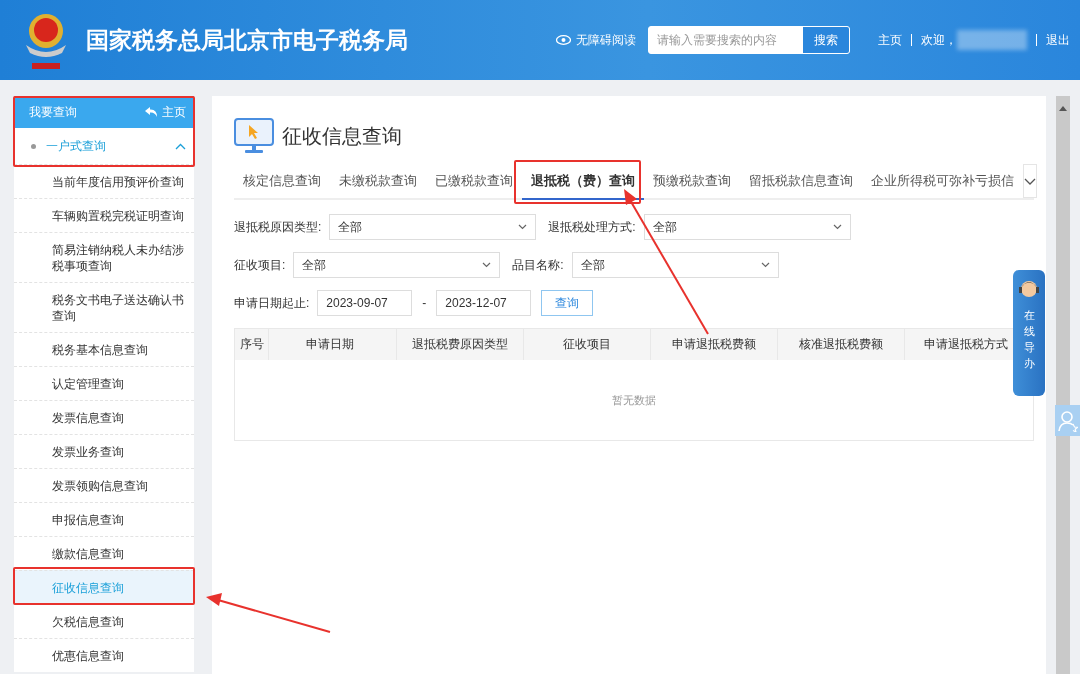  Describe the element at coordinates (992, 40) in the screenshot. I see `blurred-name` at that location.